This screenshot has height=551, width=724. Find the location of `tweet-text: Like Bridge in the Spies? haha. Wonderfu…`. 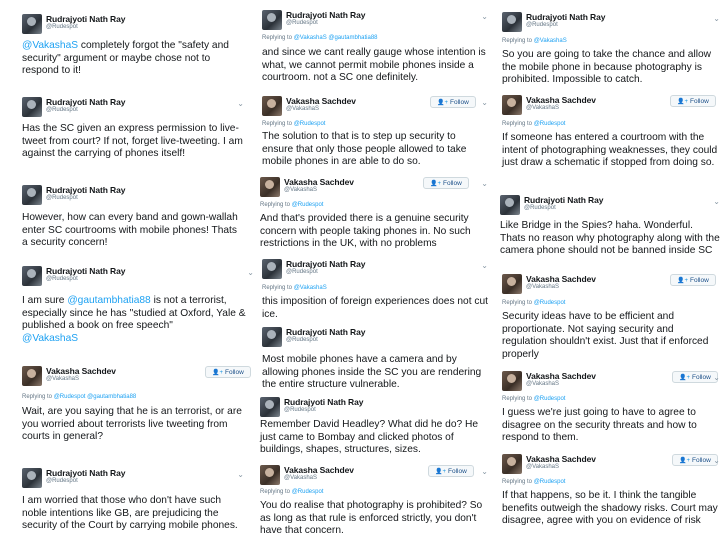

tweet-text: Like Bridge in the Spies? haha. Wonderfu… is located at coordinates (610, 238).